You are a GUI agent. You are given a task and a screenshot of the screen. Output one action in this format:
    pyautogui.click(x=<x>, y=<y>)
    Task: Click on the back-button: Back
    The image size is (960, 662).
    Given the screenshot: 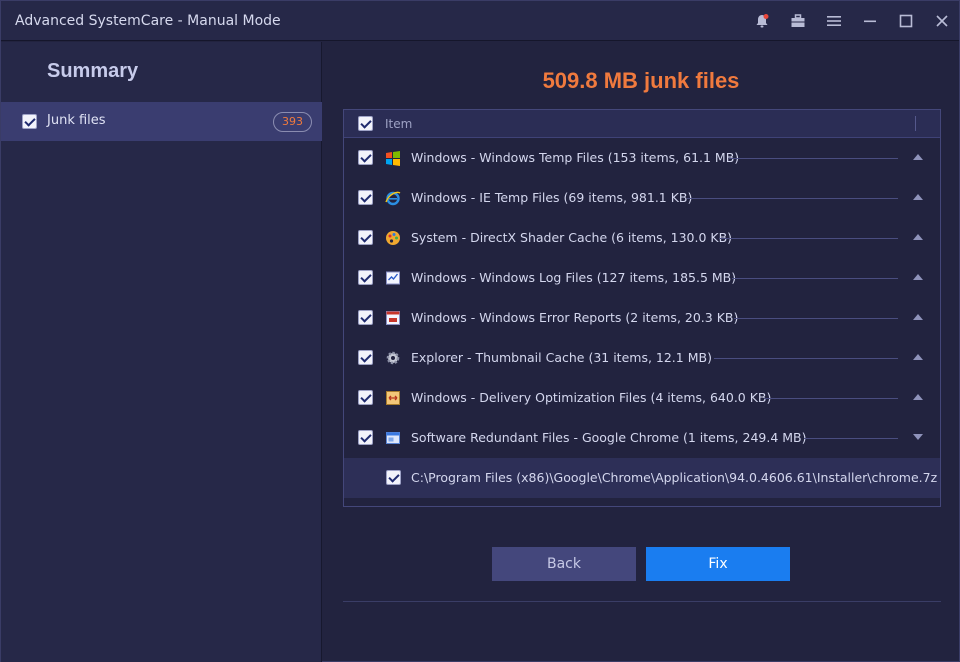 What is the action you would take?
    pyautogui.click(x=564, y=564)
    